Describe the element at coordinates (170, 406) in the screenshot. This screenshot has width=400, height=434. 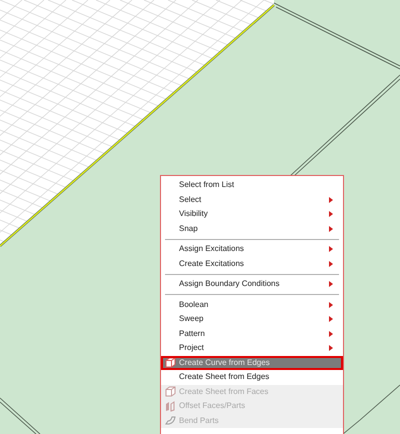
I see `faces-icon` at that location.